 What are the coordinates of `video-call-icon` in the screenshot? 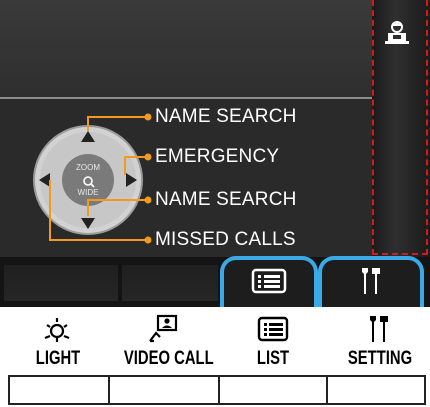 It's located at (163, 328).